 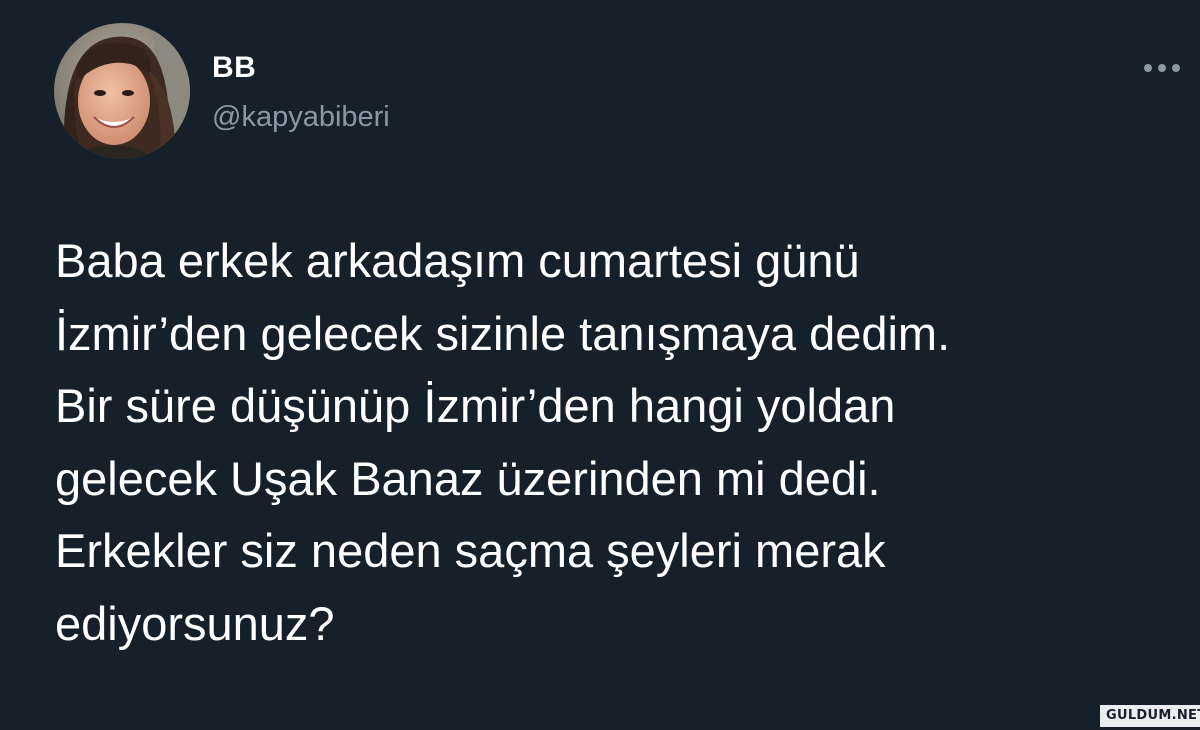 What do you see at coordinates (457, 260) in the screenshot?
I see `tweet-text-line: Baba erkek arkadaşım cumartesi günü` at bounding box center [457, 260].